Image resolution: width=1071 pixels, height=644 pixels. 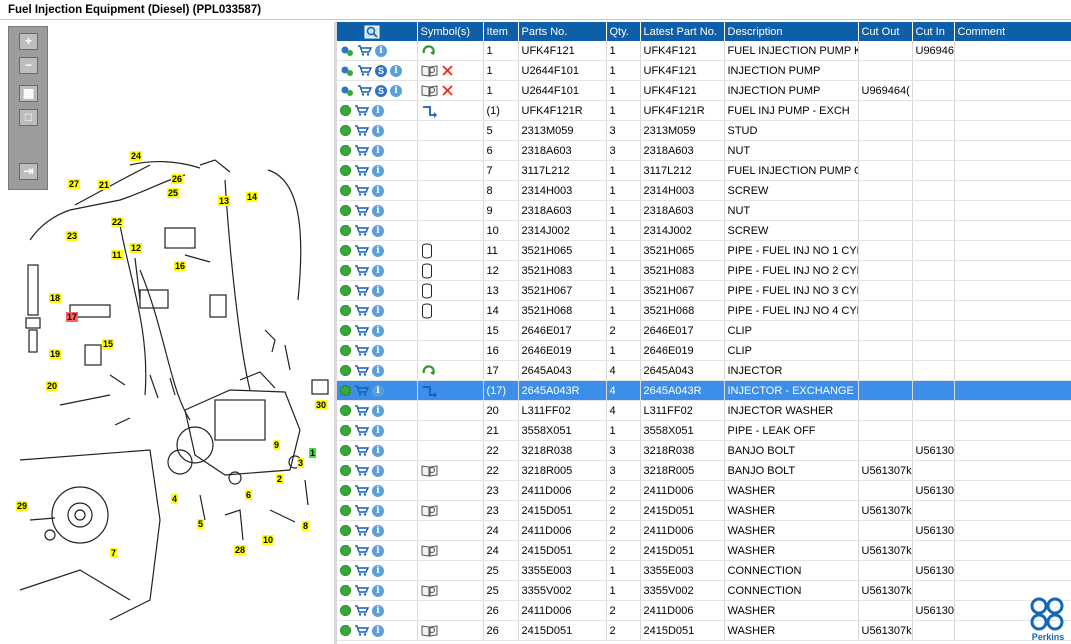 I want to click on actual-size-icon: □, so click(x=28, y=117).